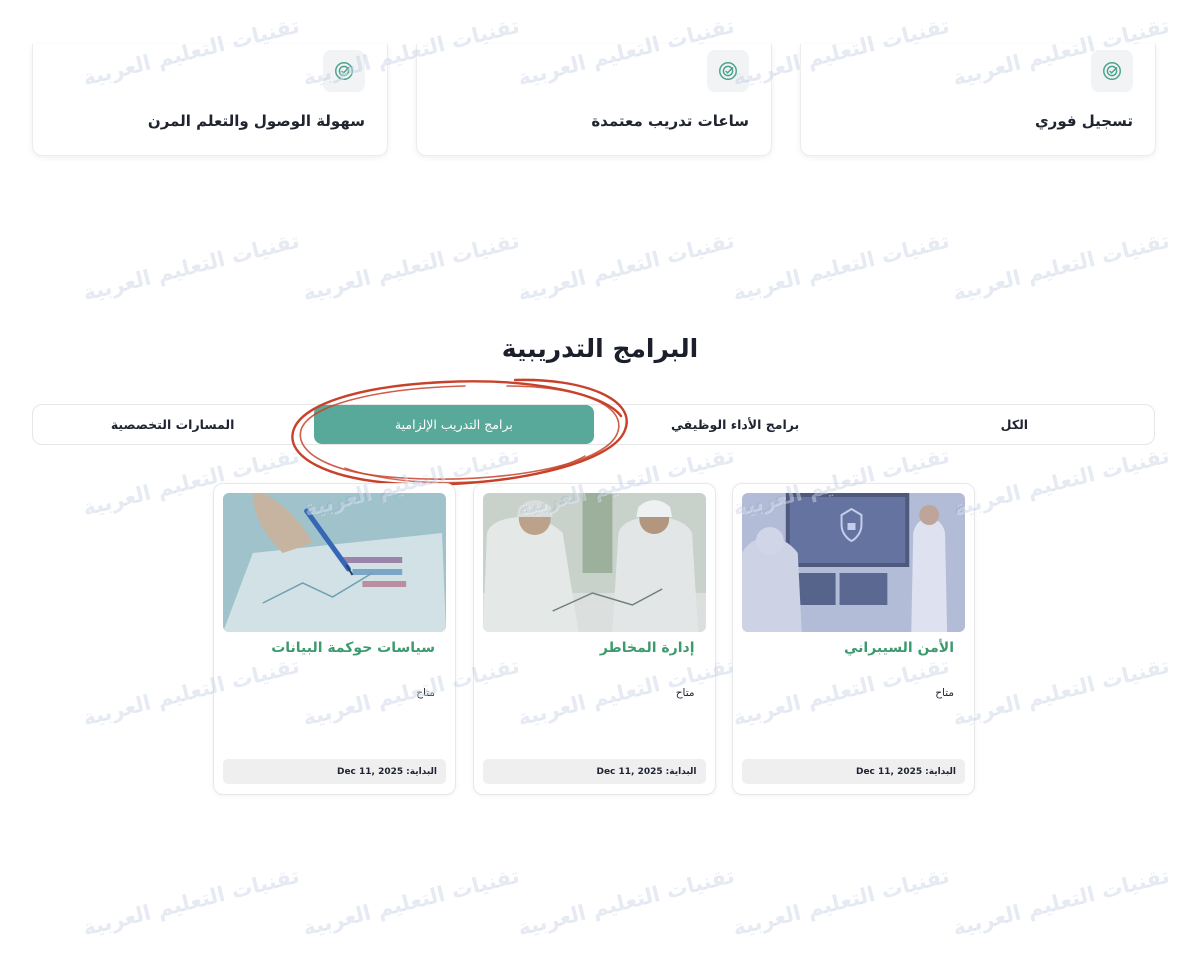  I want to click on data-governance-photo, so click(334, 562).